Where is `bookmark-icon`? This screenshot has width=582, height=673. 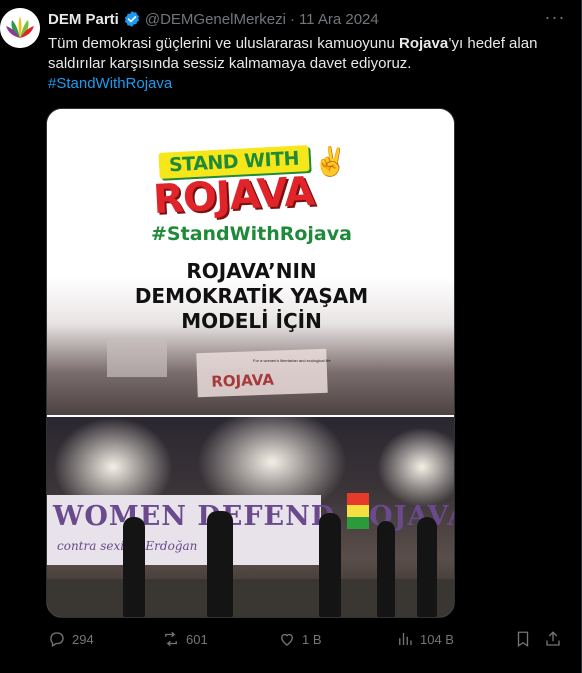
bookmark-icon is located at coordinates (523, 639).